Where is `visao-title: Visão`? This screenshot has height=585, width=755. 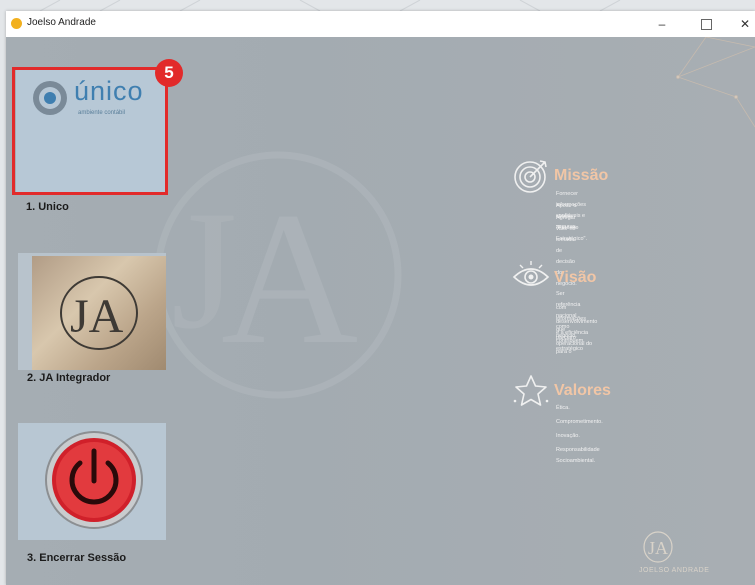
visao-title: Visão is located at coordinates (575, 277).